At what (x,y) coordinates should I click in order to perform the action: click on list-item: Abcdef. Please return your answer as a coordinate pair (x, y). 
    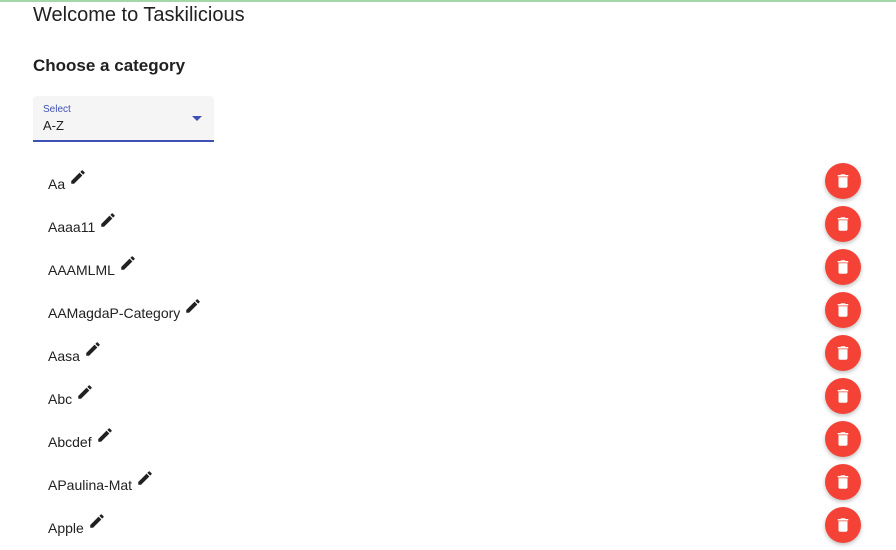
    Looking at the image, I should click on (448, 439).